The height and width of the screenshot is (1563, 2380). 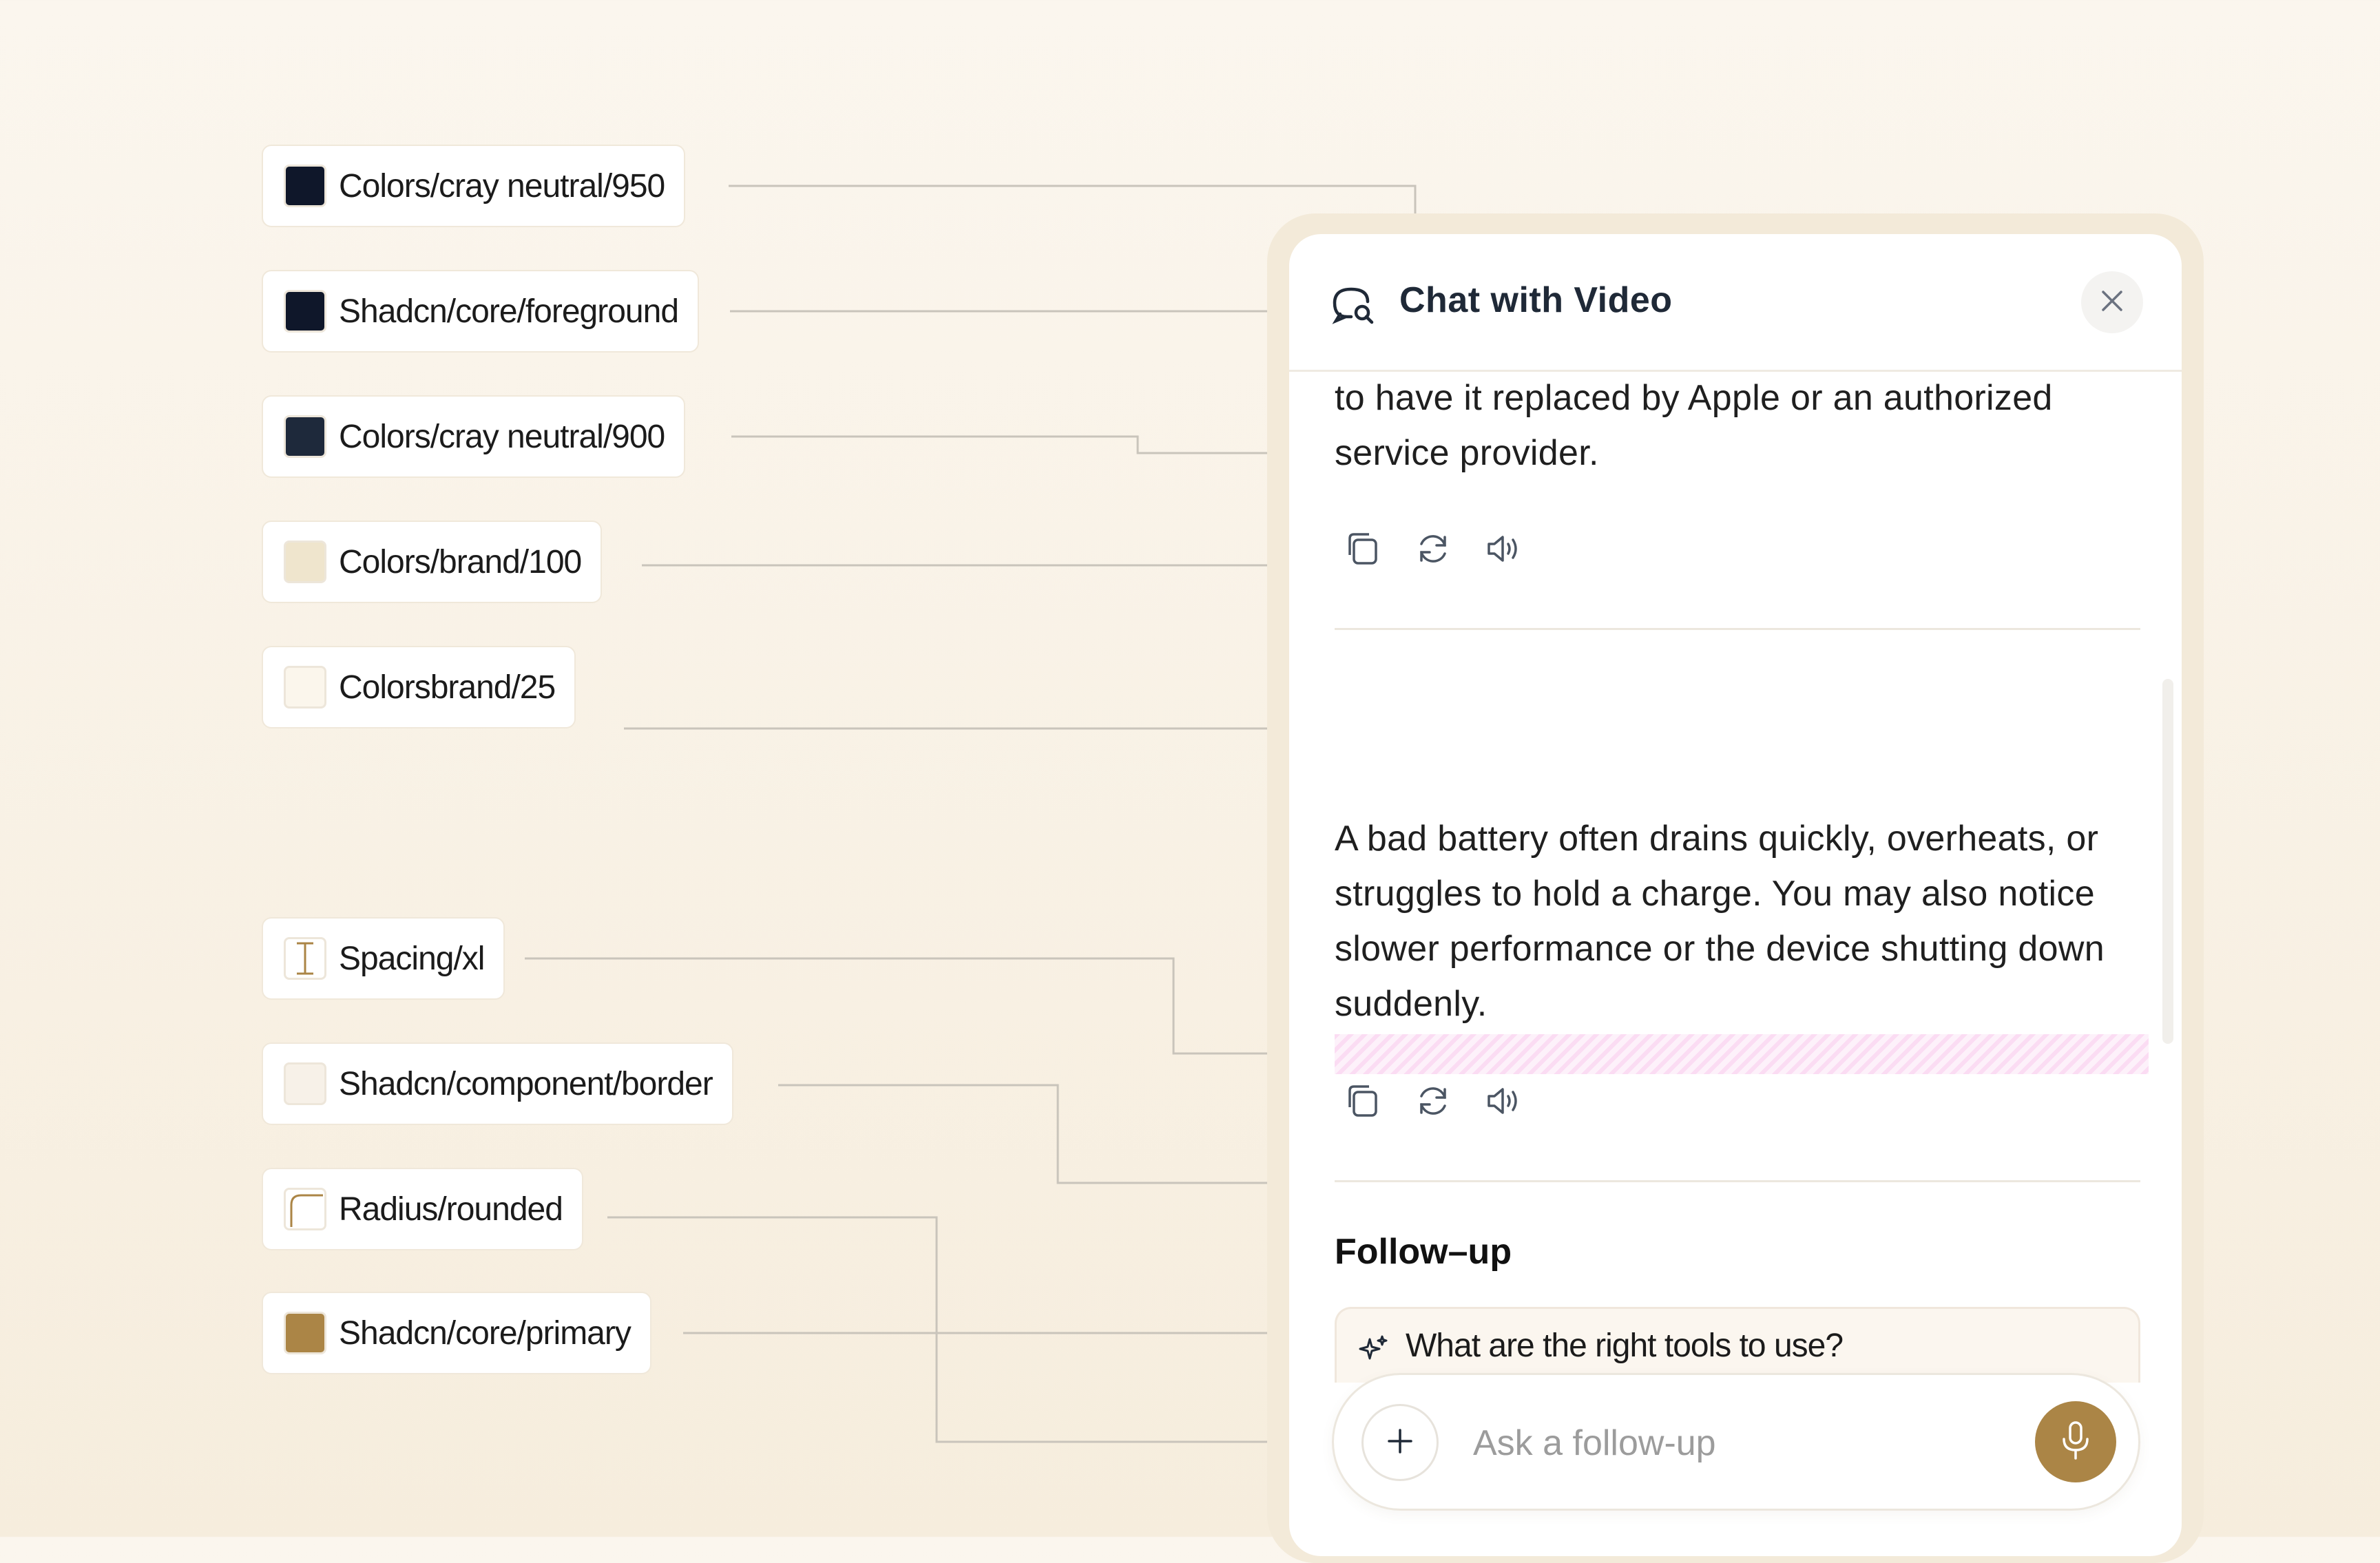 I want to click on token-spacing-xl: Spacing/xl, so click(x=383, y=958).